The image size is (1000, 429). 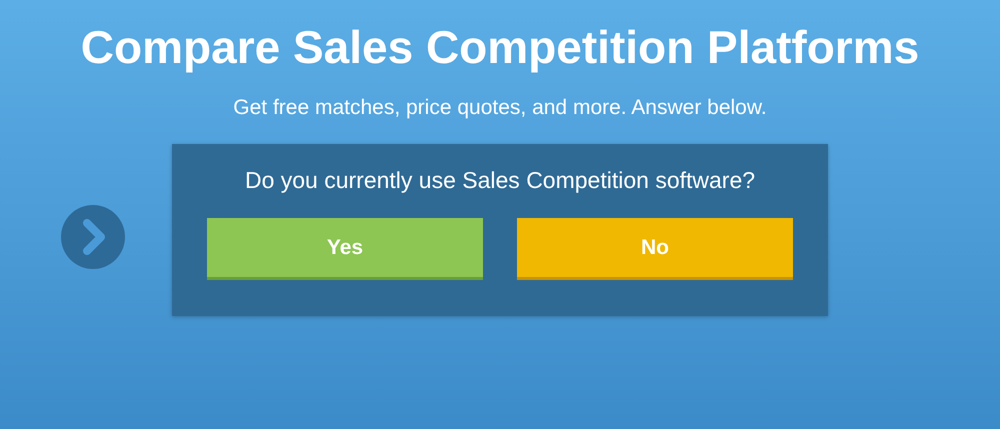 What do you see at coordinates (500, 47) in the screenshot?
I see `page-title: Compare Sales Competition Platforms` at bounding box center [500, 47].